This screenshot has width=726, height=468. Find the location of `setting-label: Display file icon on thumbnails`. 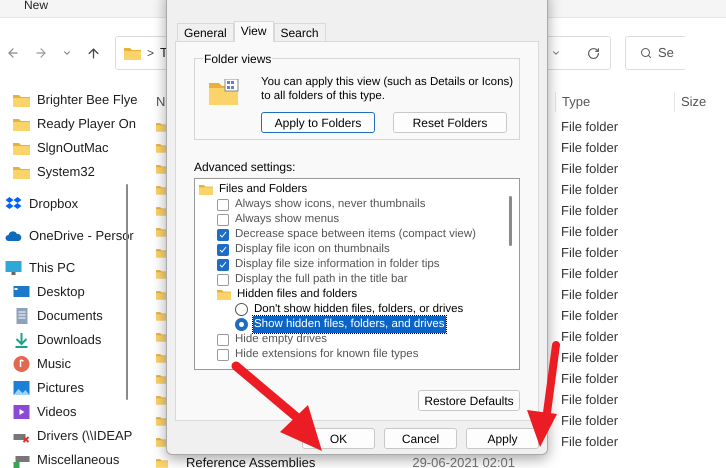

setting-label: Display file icon on thumbnails is located at coordinates (312, 249).